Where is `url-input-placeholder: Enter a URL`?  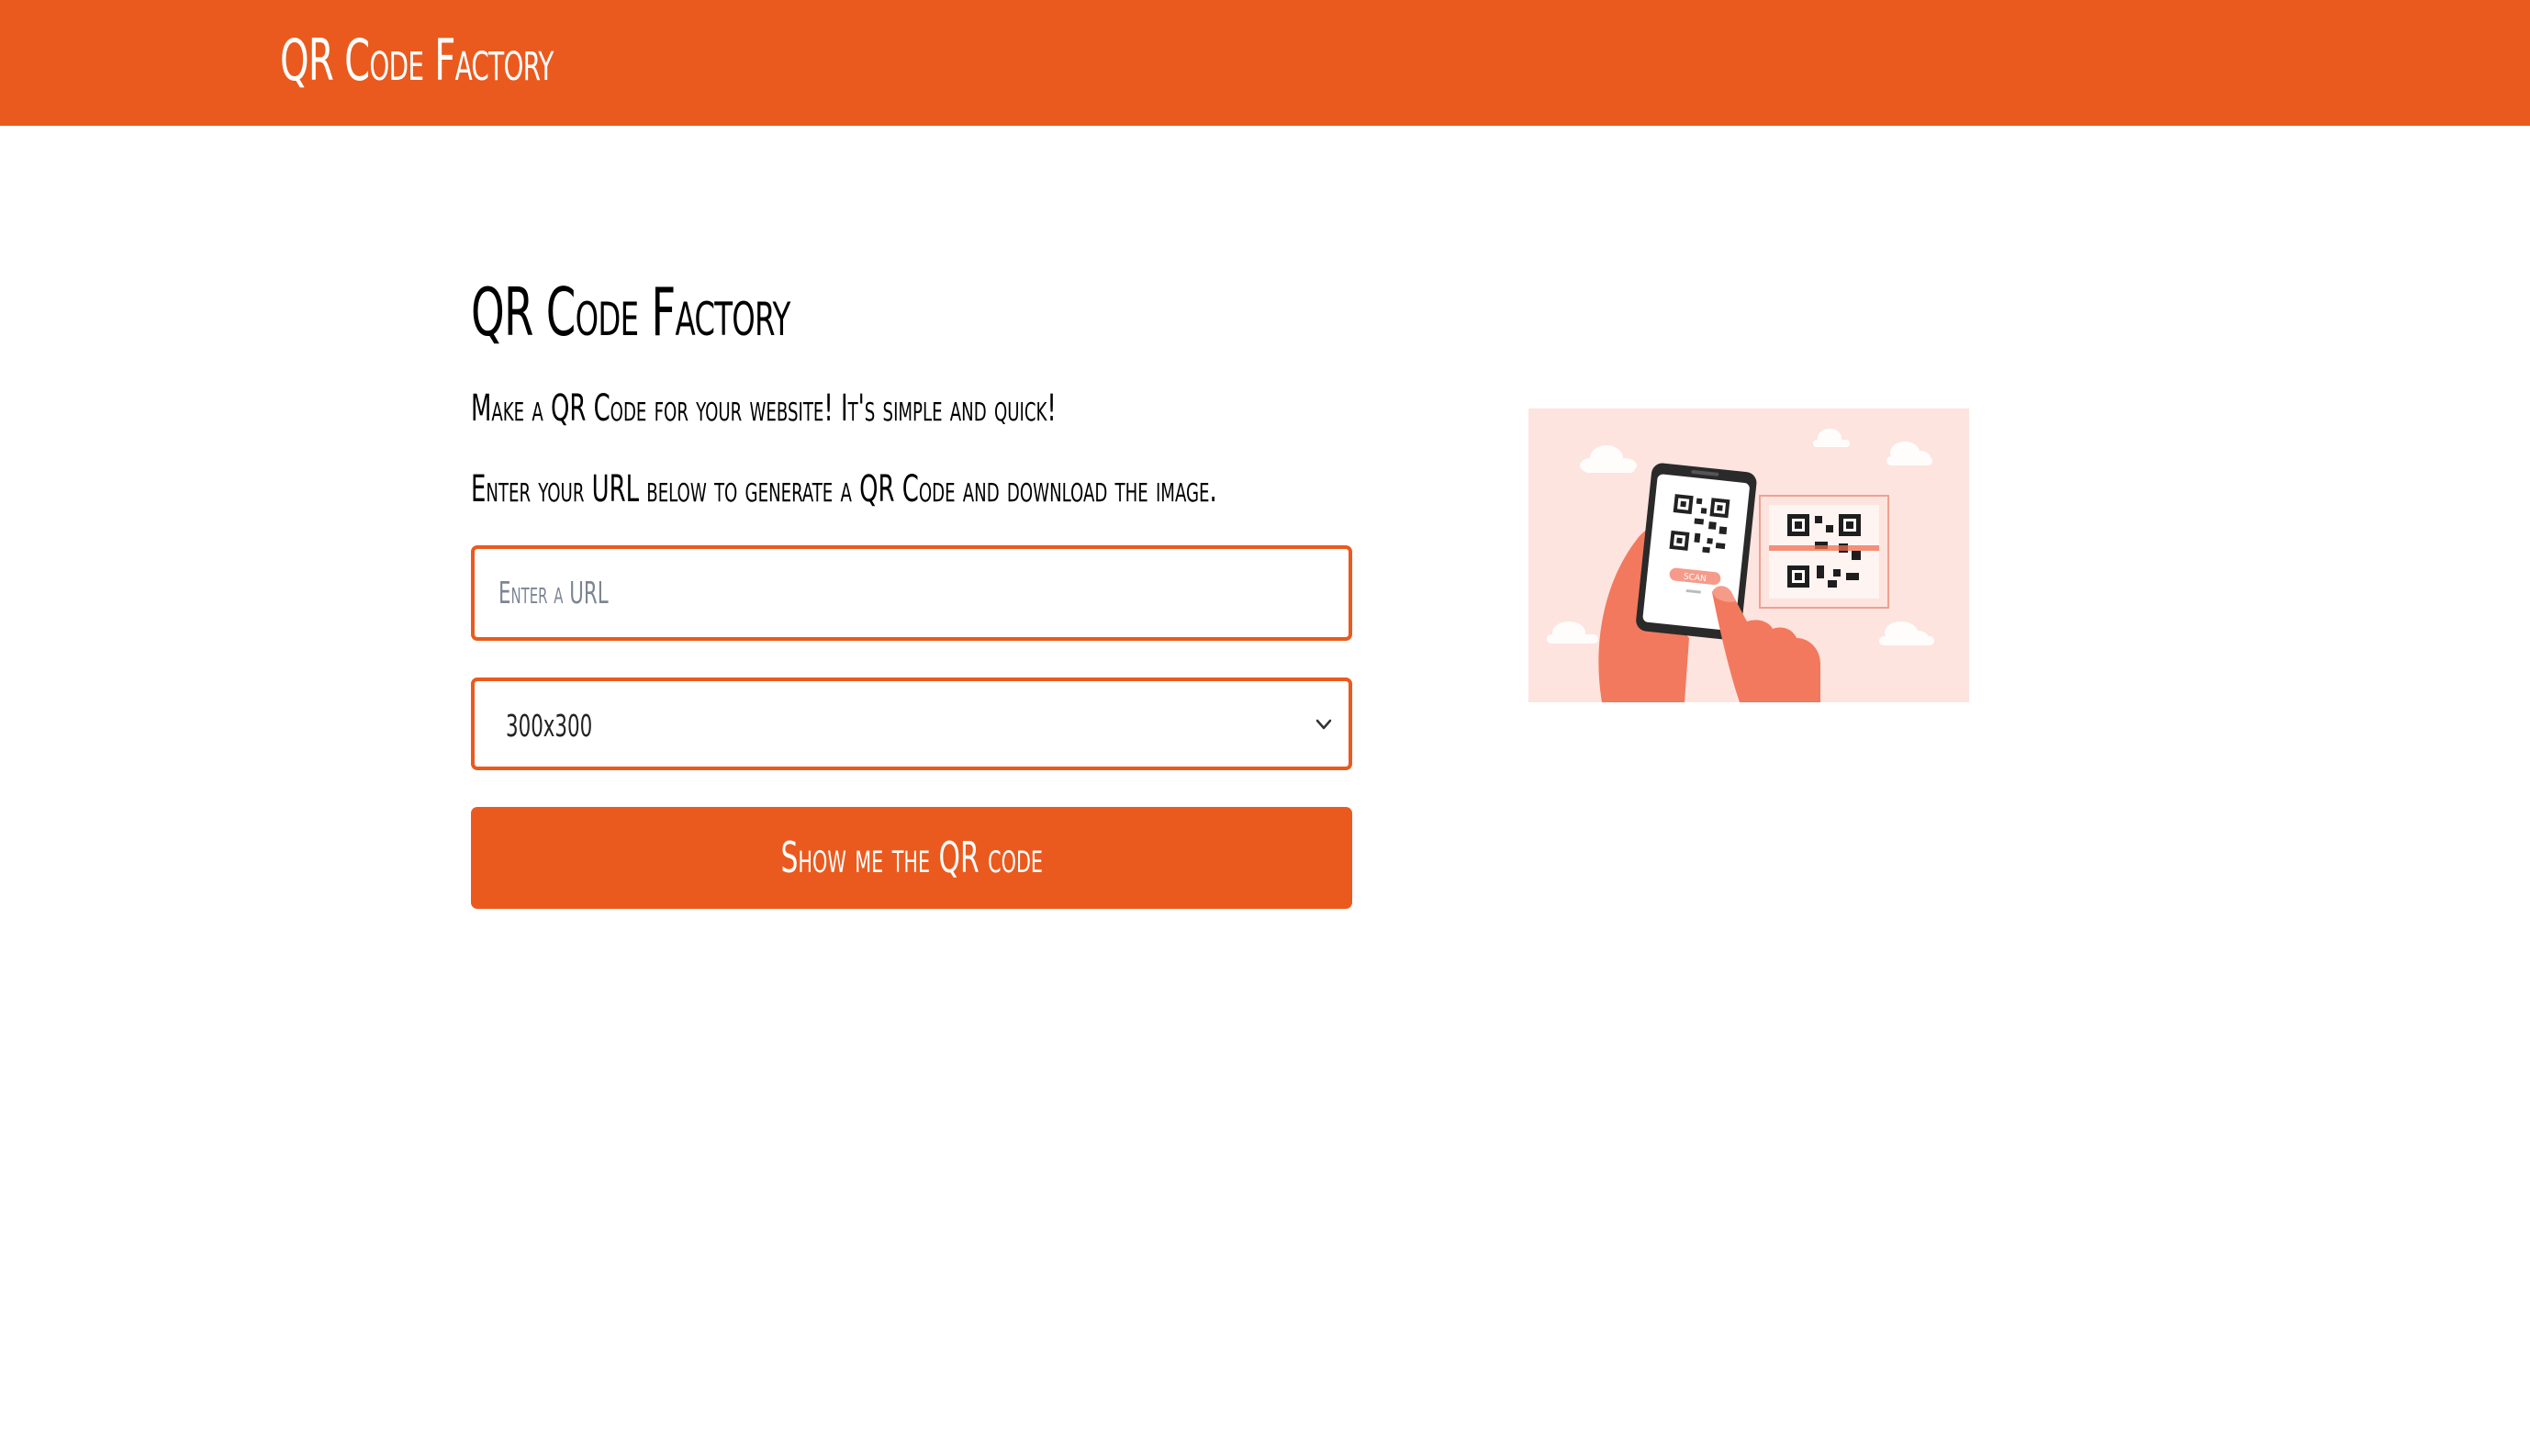
url-input-placeholder: Enter a URL is located at coordinates (553, 592).